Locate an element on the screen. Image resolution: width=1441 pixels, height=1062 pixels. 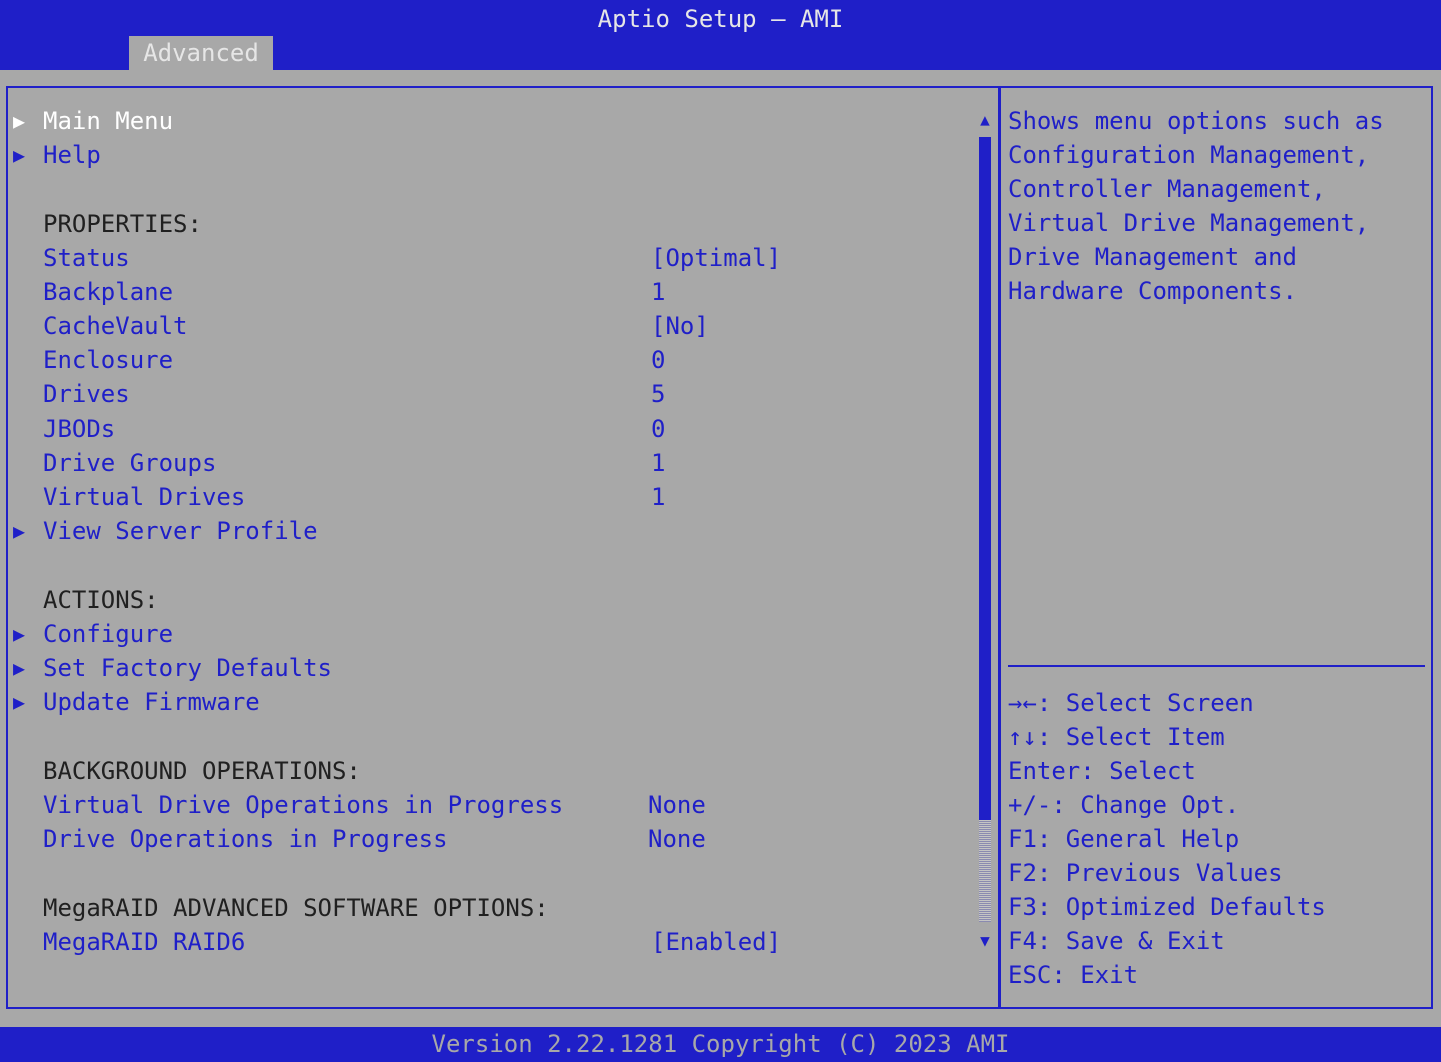
help-keys-divider is located at coordinates (1216, 666).